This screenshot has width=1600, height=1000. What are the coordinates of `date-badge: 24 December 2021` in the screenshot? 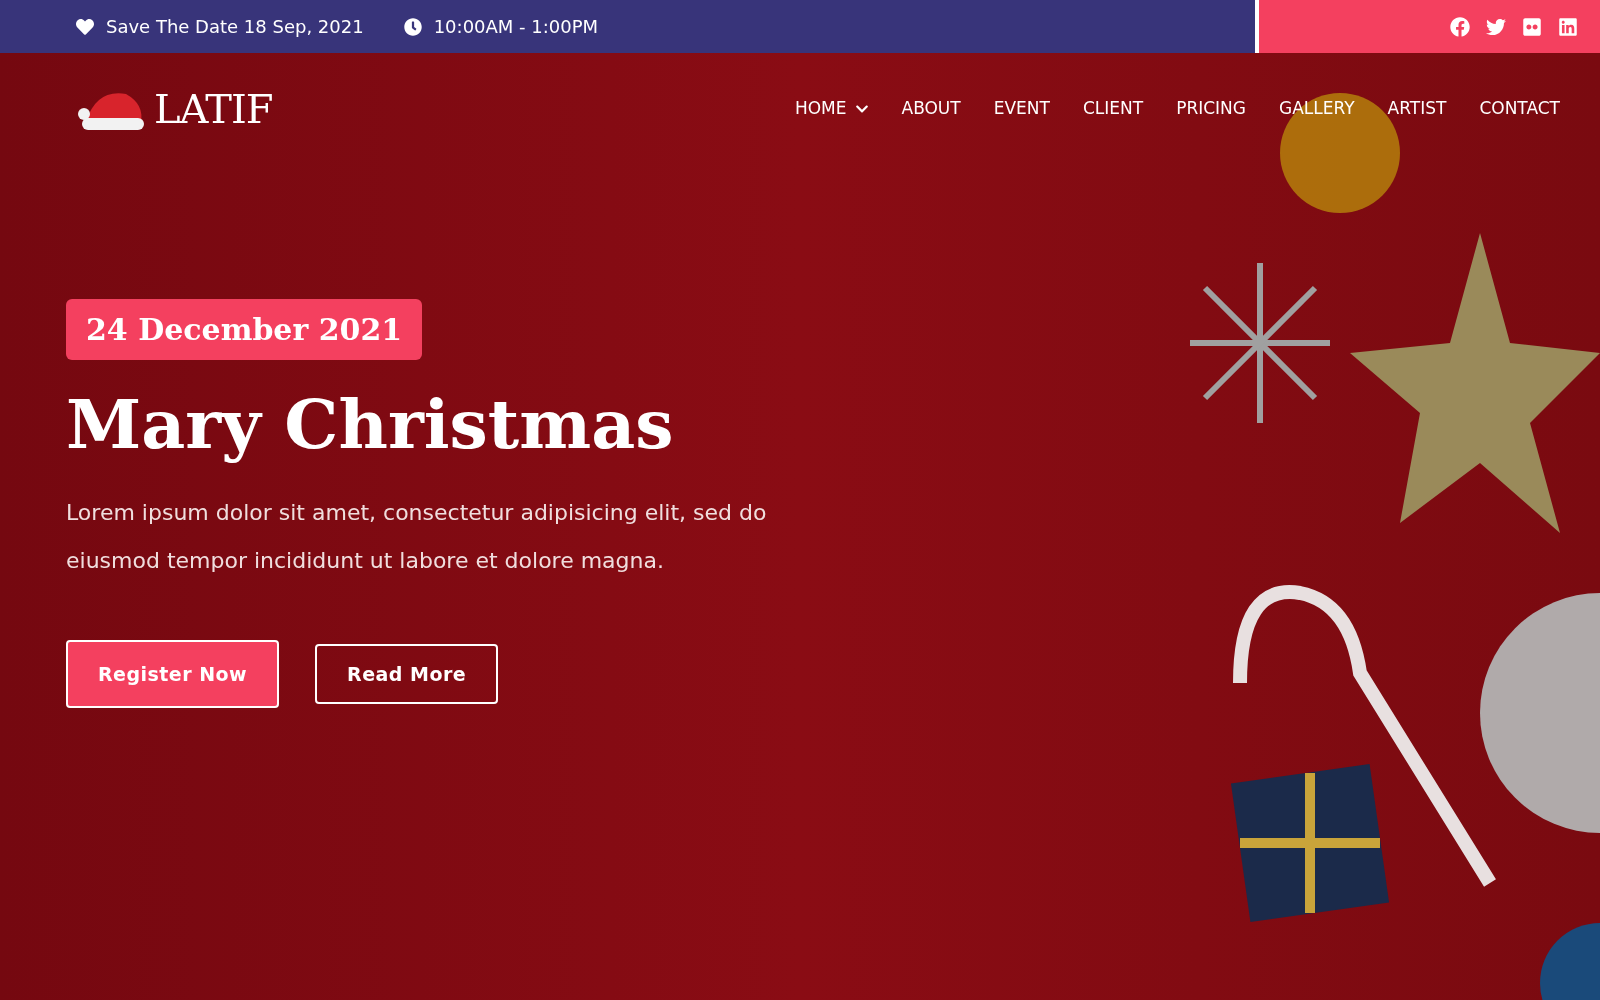 It's located at (244, 329).